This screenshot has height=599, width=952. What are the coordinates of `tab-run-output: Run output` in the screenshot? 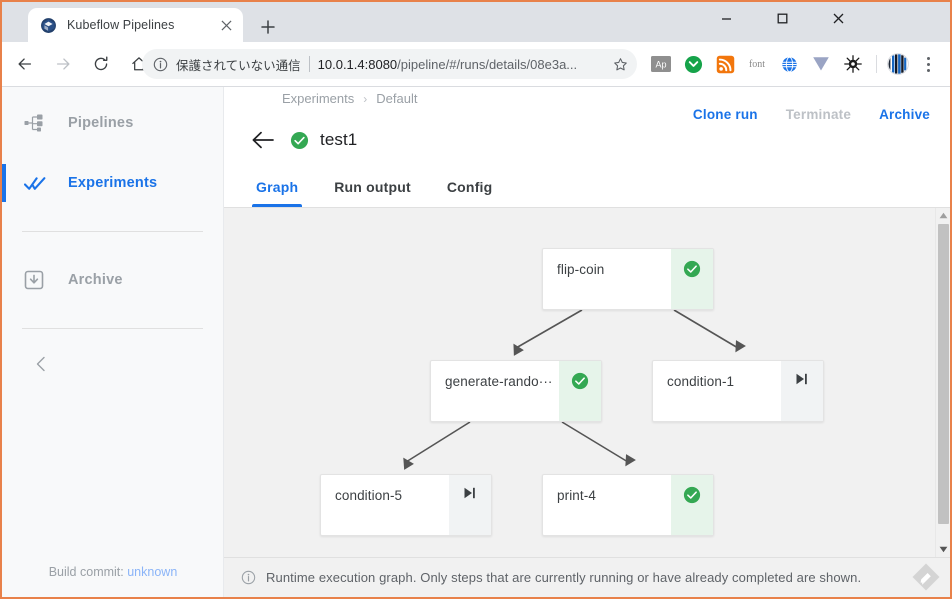 It's located at (372, 187).